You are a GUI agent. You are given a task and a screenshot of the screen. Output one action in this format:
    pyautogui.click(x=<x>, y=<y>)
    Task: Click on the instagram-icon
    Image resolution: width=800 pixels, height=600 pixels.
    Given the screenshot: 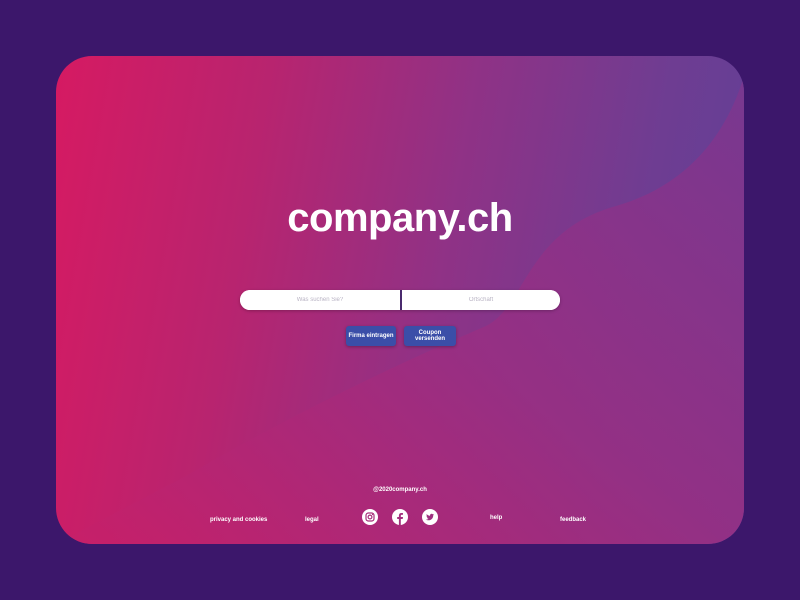 What is the action you would take?
    pyautogui.click(x=370, y=517)
    